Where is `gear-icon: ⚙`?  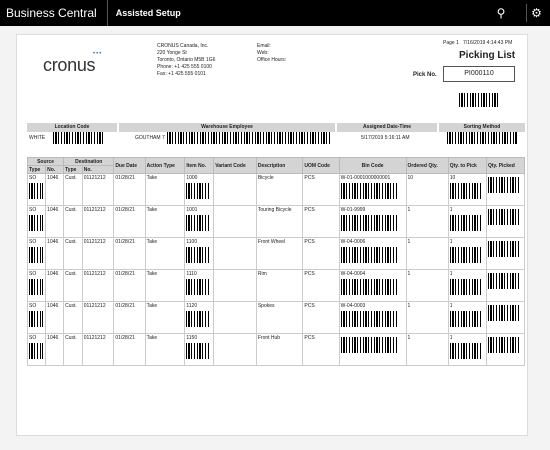
gear-icon: ⚙ is located at coordinates (535, 13).